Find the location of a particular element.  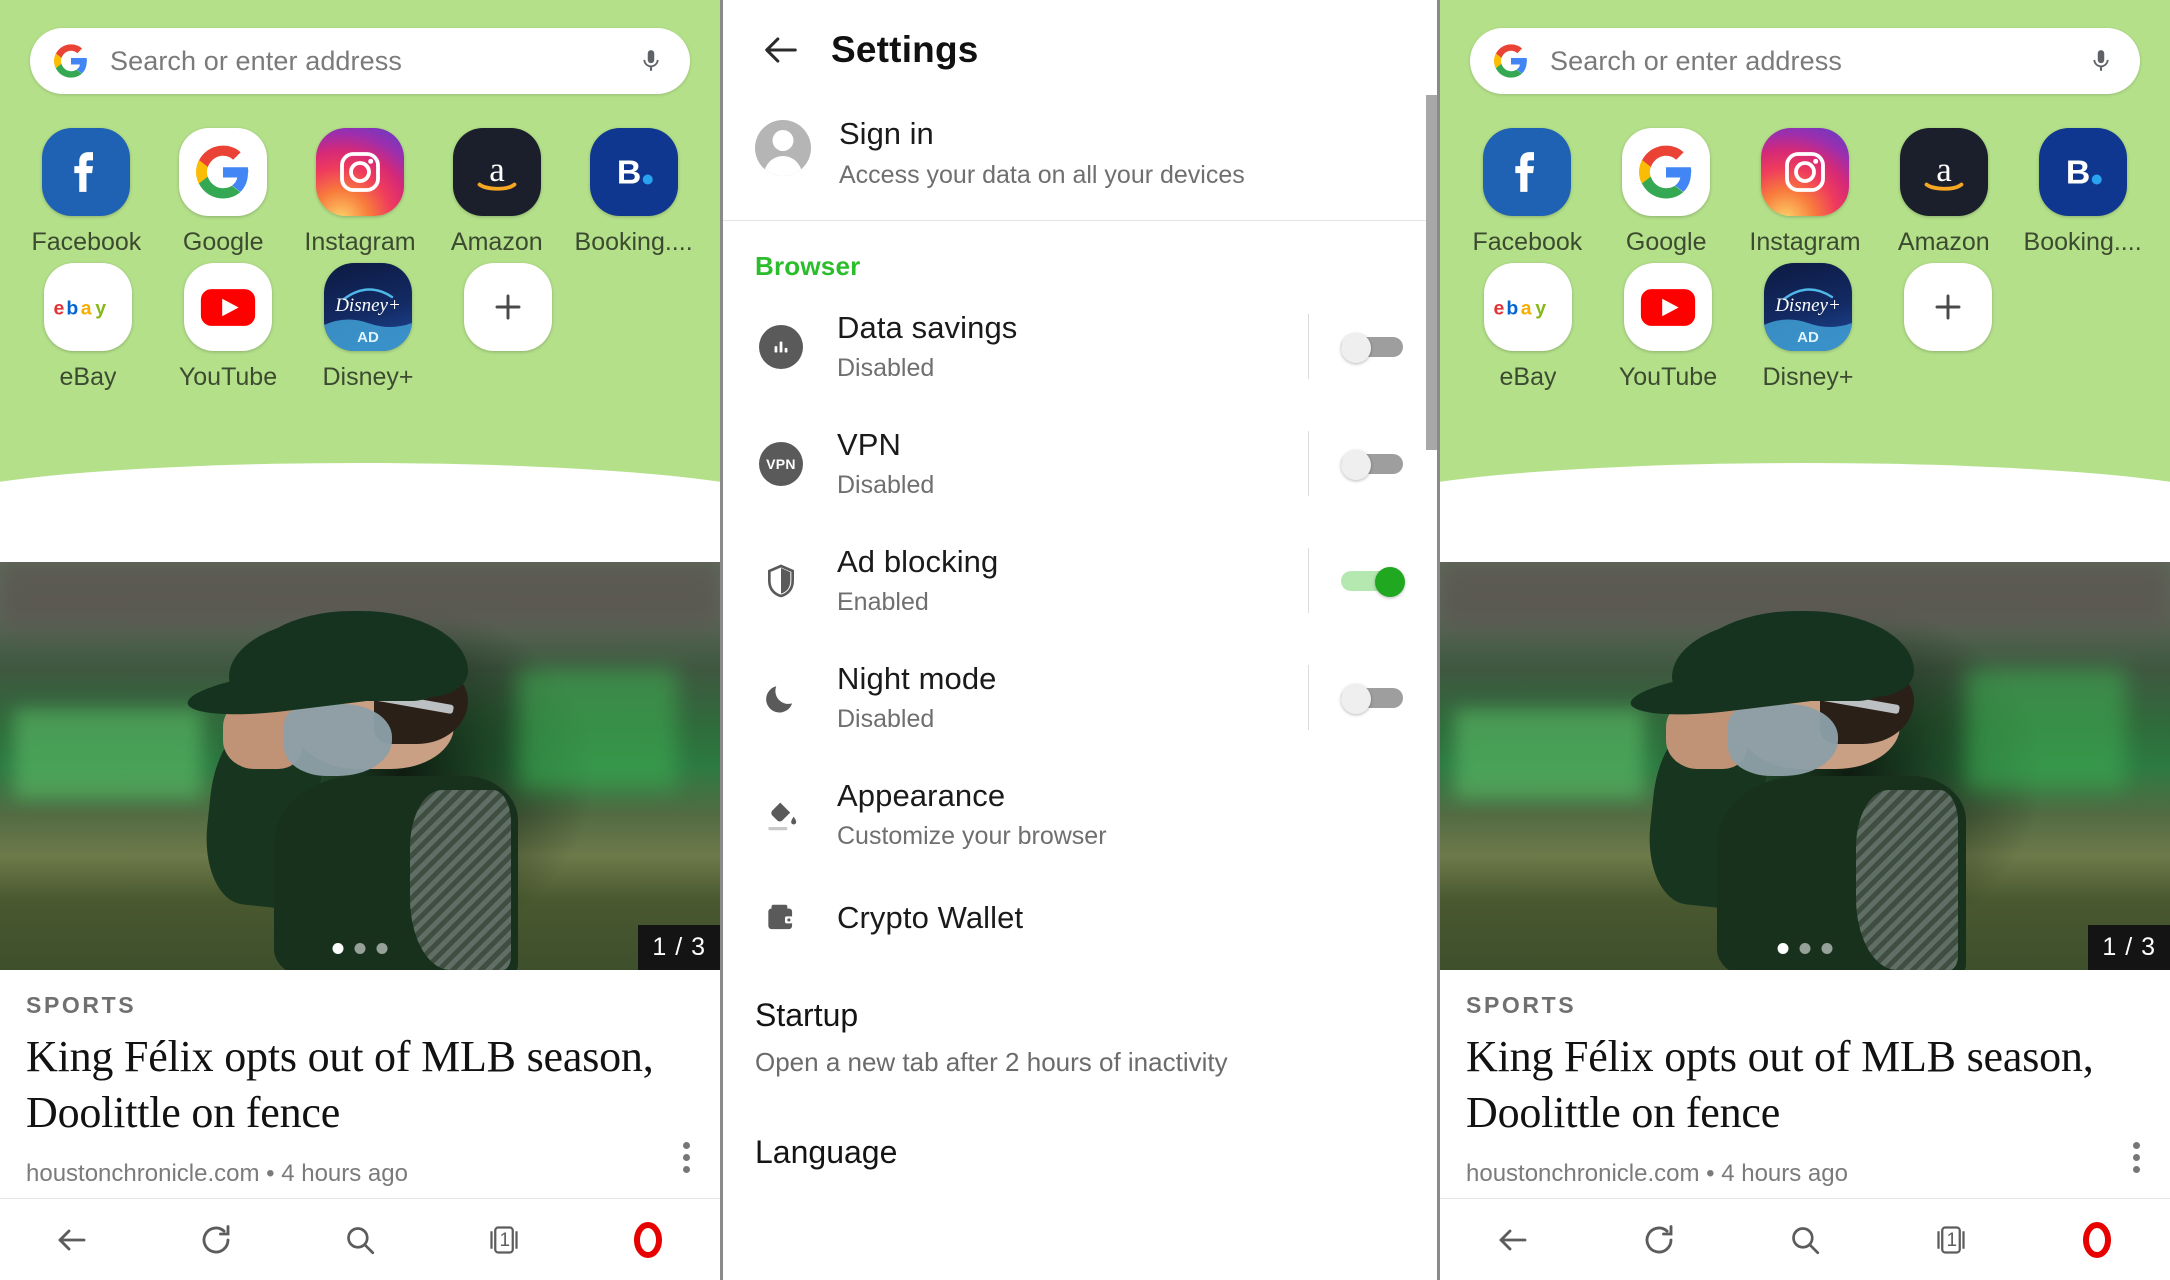

back-arrow-icon is located at coordinates (781, 50).